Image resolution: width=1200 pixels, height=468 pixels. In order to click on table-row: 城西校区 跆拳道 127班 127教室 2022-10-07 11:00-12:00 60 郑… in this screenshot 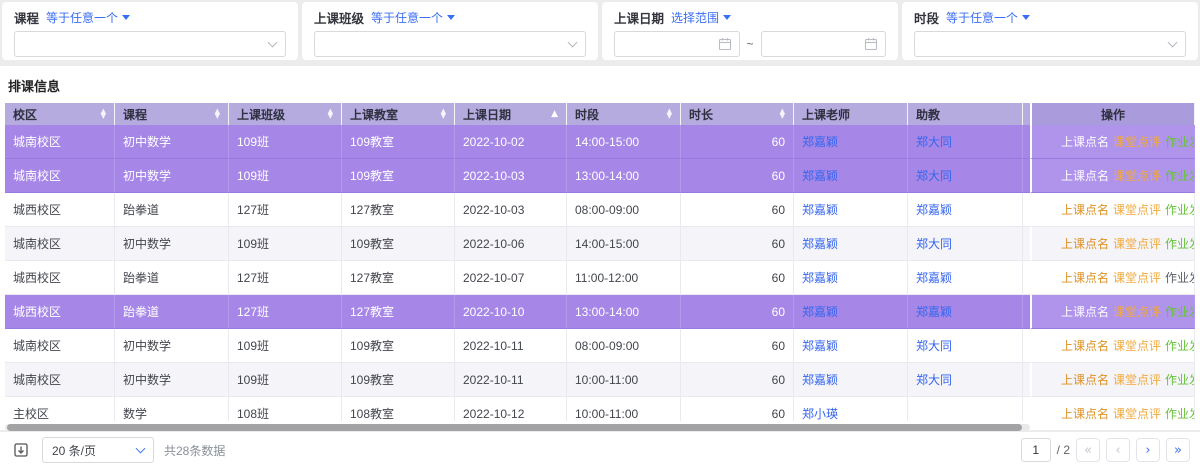, I will do `click(600, 278)`.